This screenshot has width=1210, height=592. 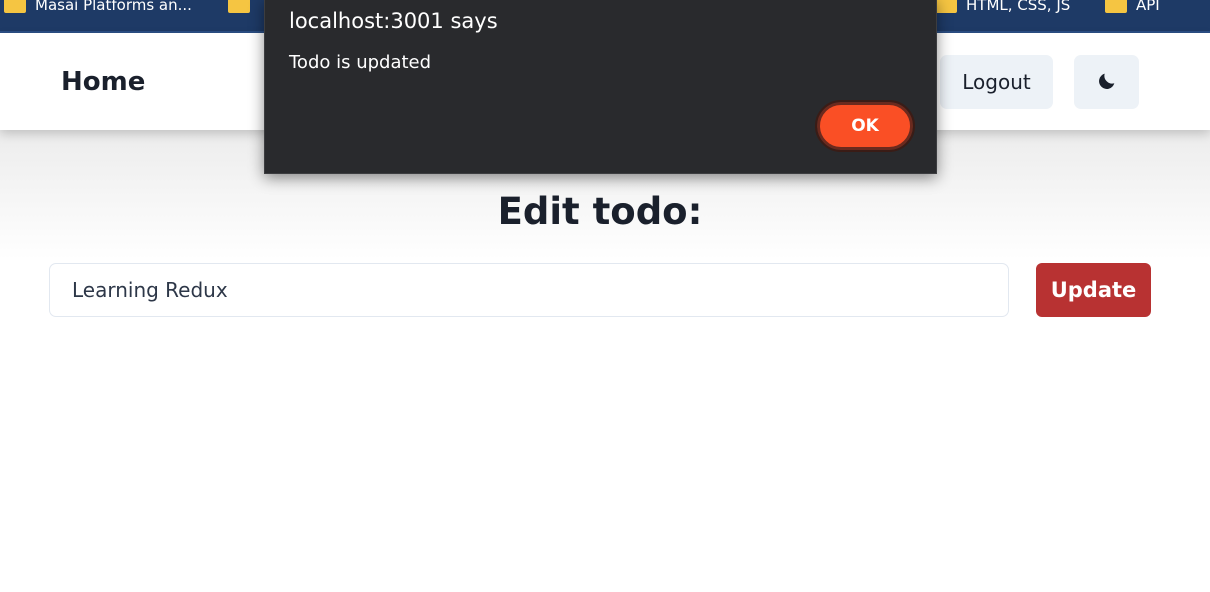 I want to click on page-title: Edit todo:, so click(x=600, y=211).